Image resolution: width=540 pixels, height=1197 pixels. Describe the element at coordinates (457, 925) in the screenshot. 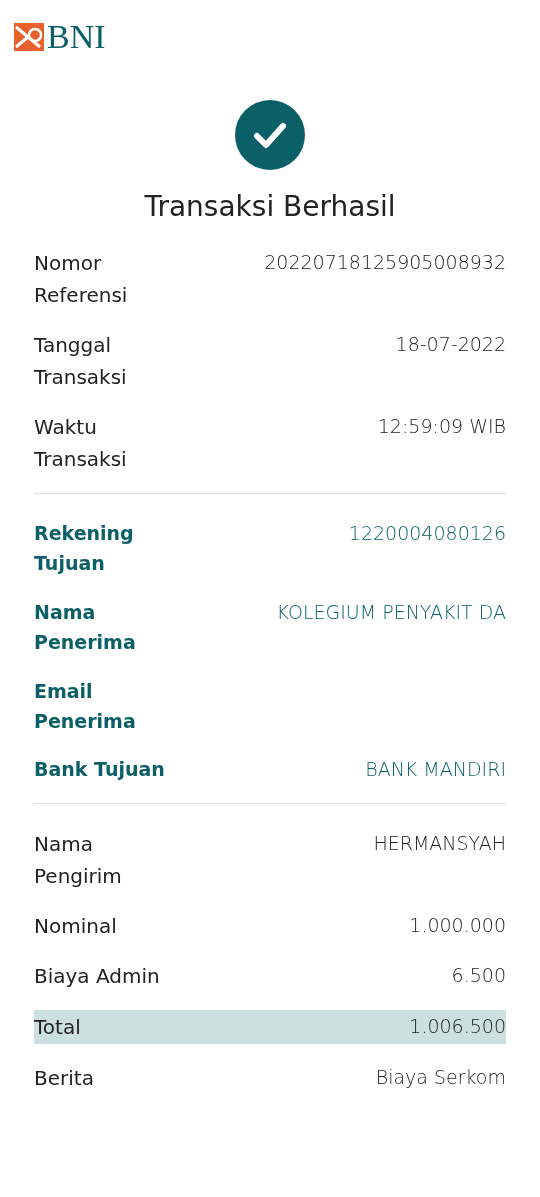

I see `detail-value: 1.000.000` at that location.